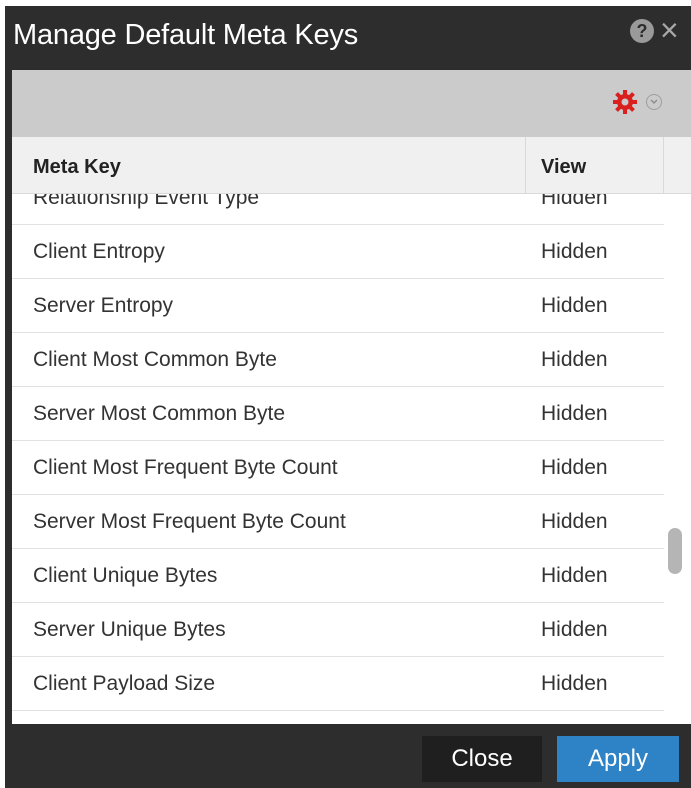 The height and width of the screenshot is (788, 691). Describe the element at coordinates (338, 209) in the screenshot. I see `table-row: Relationship Event Type Hidden` at that location.